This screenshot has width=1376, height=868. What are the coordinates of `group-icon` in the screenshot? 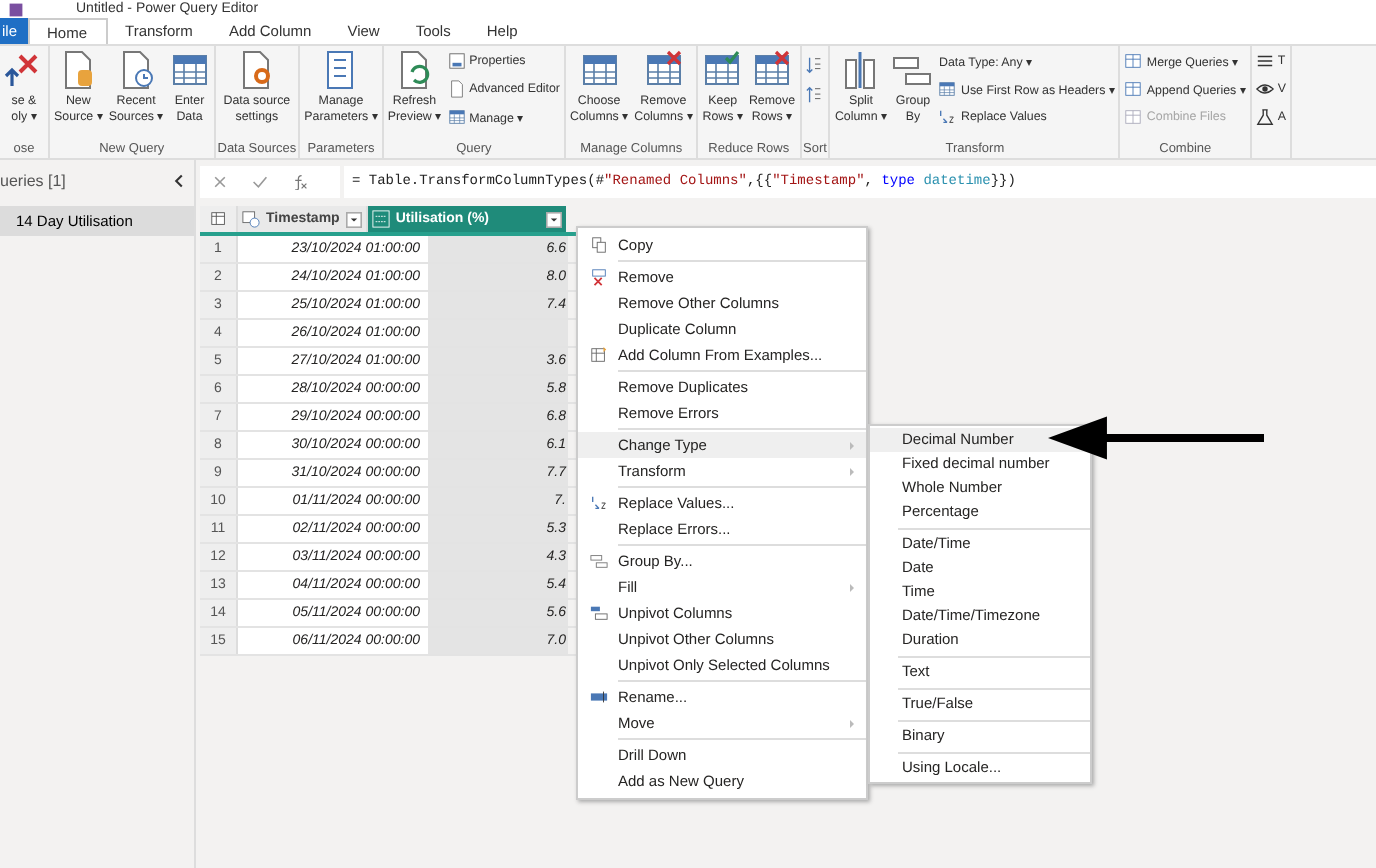 It's located at (598, 561).